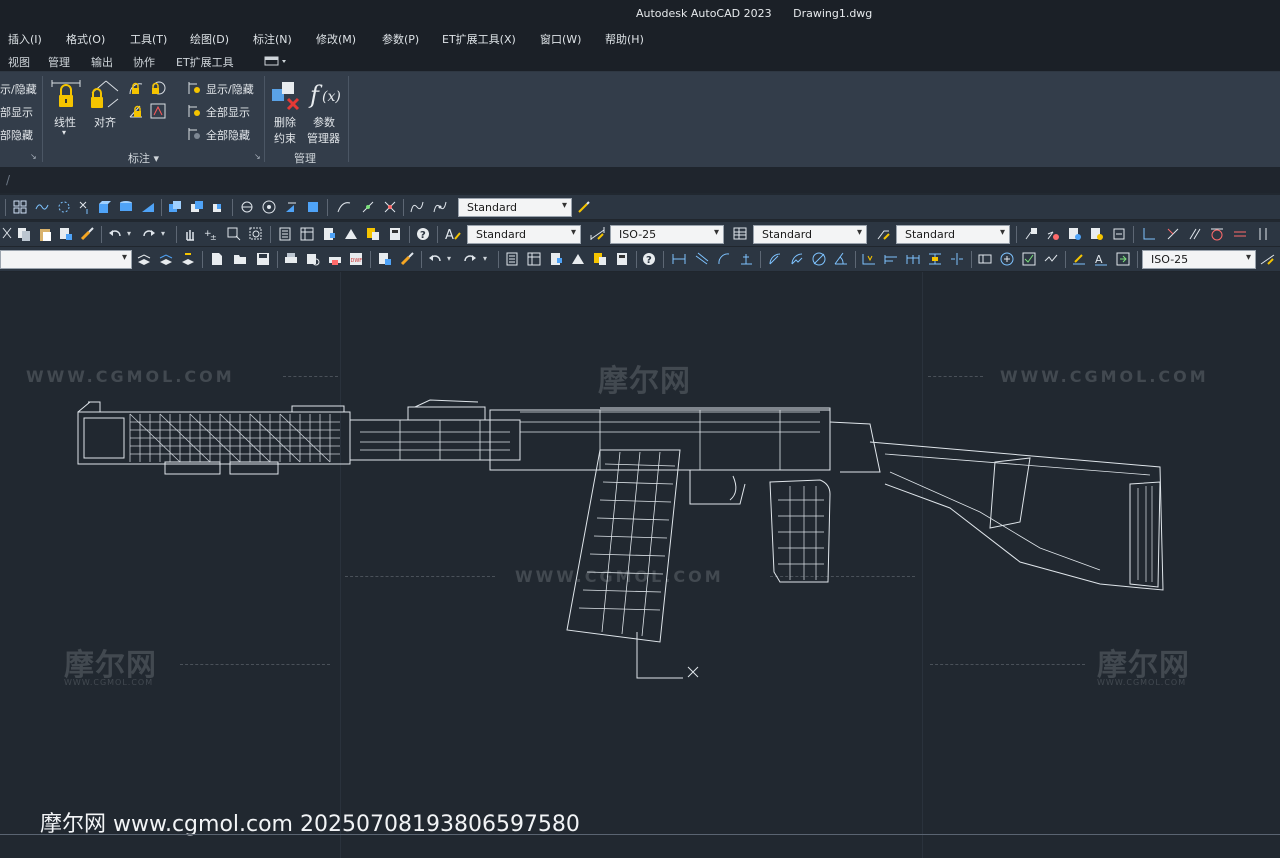 The height and width of the screenshot is (858, 1280). I want to click on delete-constraints-label-1: 删除, so click(285, 122).